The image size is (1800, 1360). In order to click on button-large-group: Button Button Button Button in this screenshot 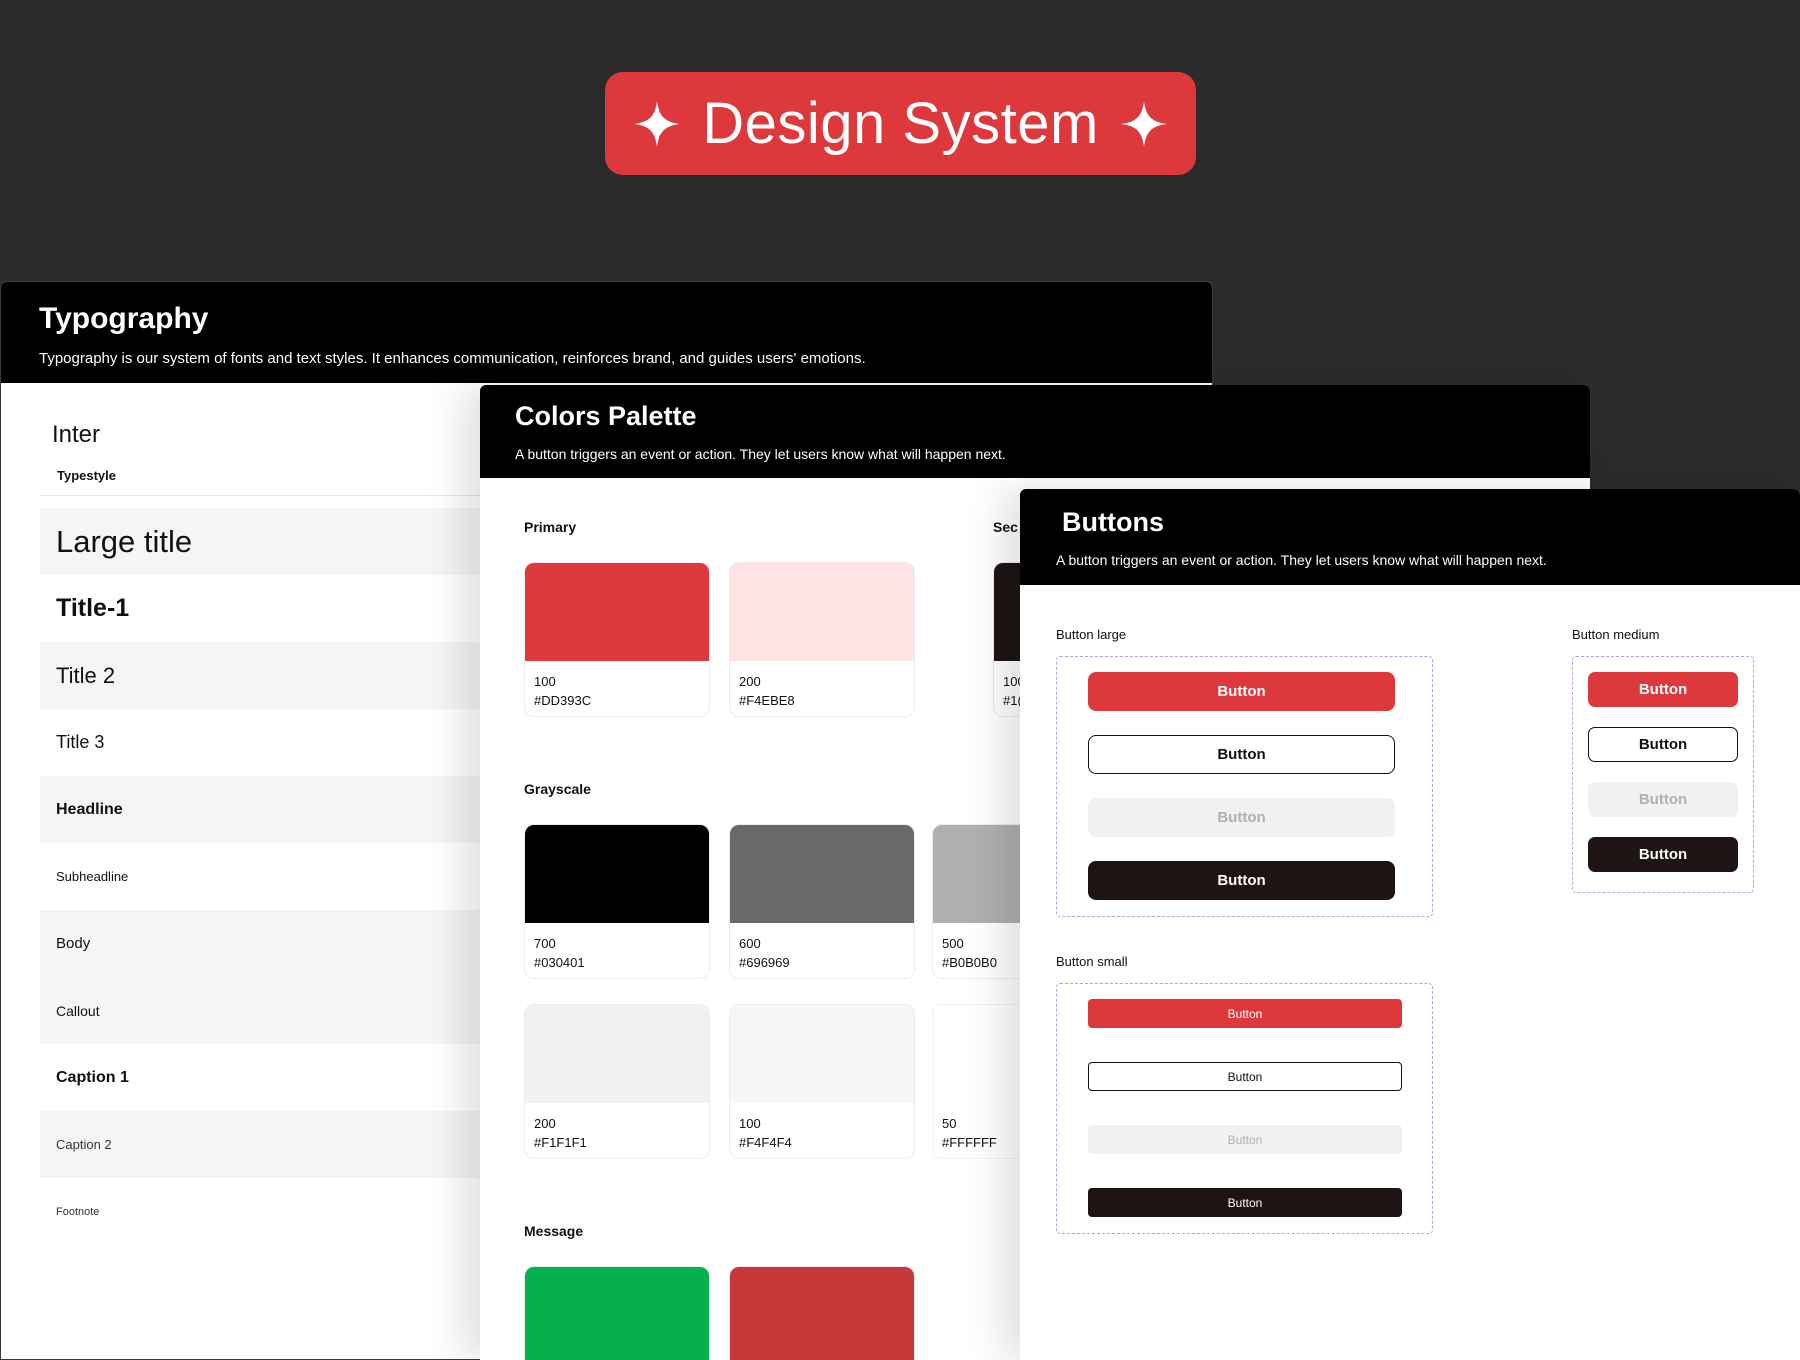, I will do `click(1244, 786)`.